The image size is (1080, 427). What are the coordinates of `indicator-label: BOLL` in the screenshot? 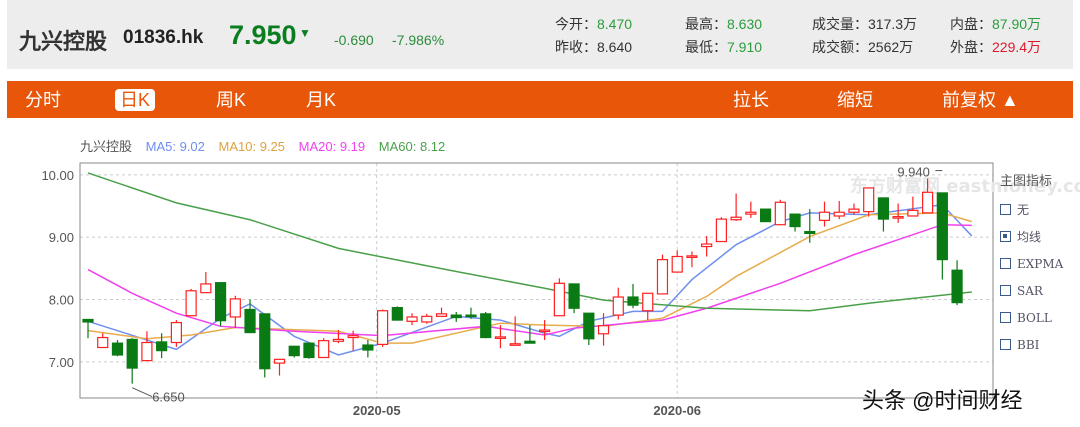 It's located at (1034, 317).